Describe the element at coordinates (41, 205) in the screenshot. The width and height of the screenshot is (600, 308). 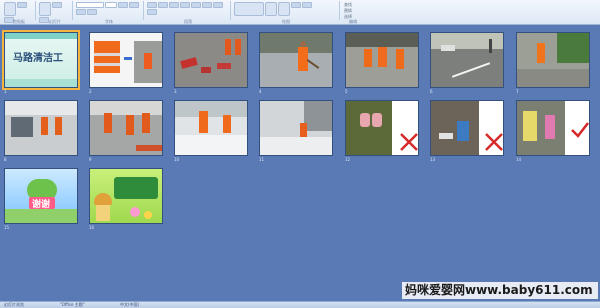
I see `thanks-text: 谢谢` at that location.